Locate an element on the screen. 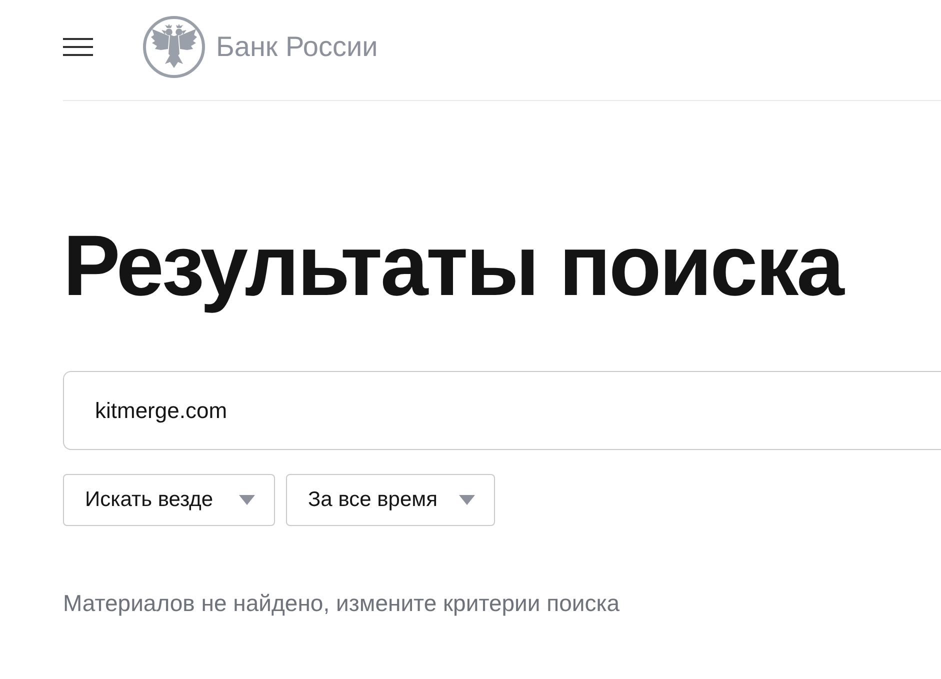  filter-dropdown: За все время is located at coordinates (390, 500).